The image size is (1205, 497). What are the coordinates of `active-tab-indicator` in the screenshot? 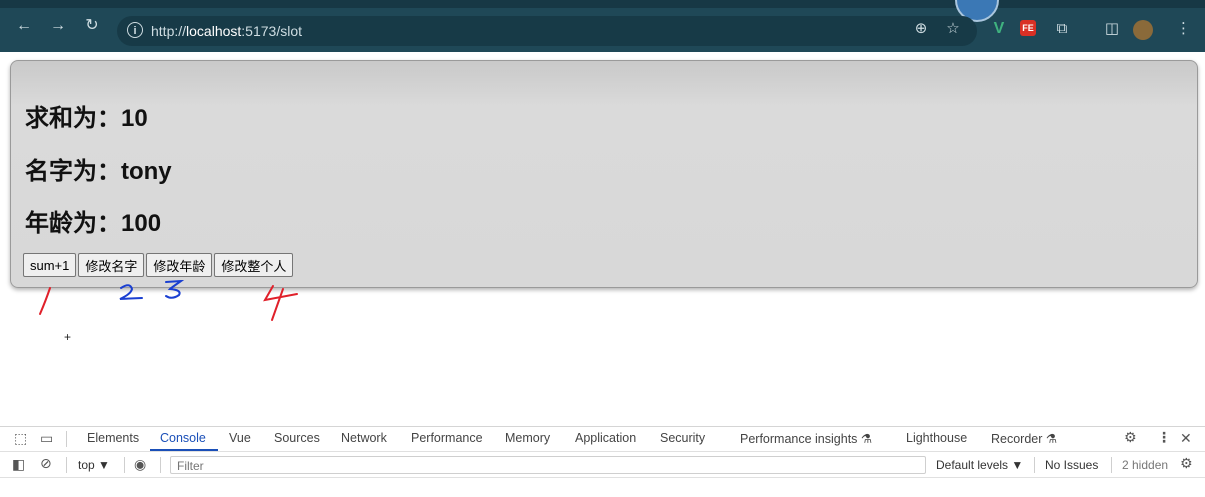 It's located at (184, 450).